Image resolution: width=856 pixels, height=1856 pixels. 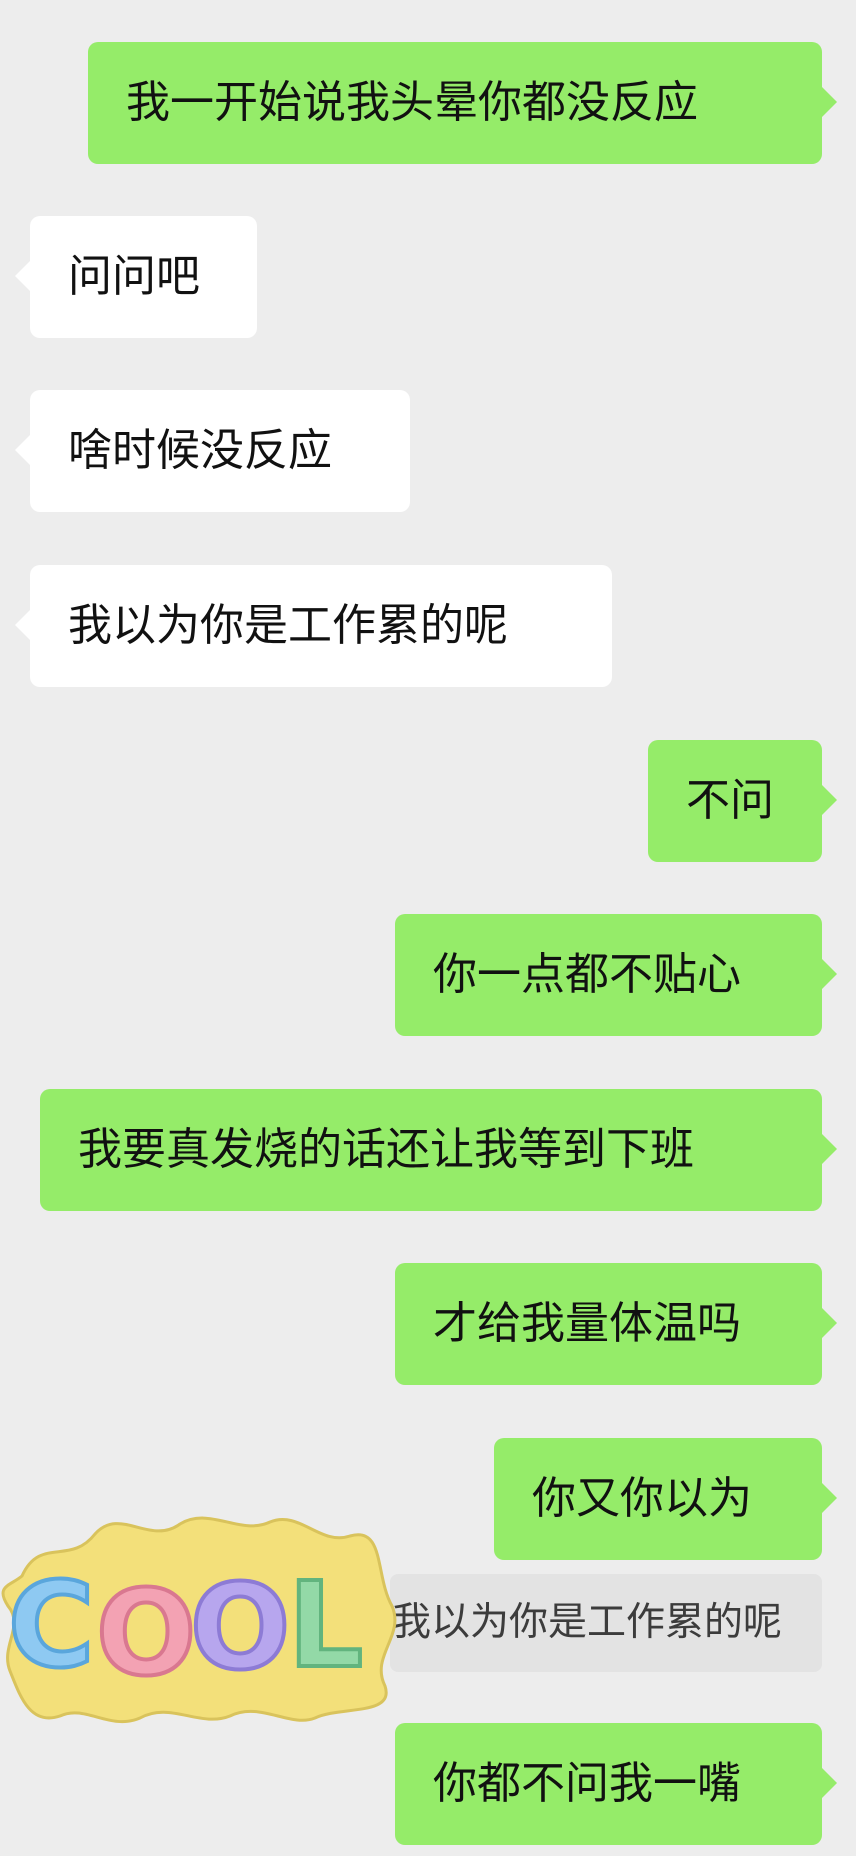 What do you see at coordinates (325, 1625) in the screenshot?
I see `sticker-letter: L` at bounding box center [325, 1625].